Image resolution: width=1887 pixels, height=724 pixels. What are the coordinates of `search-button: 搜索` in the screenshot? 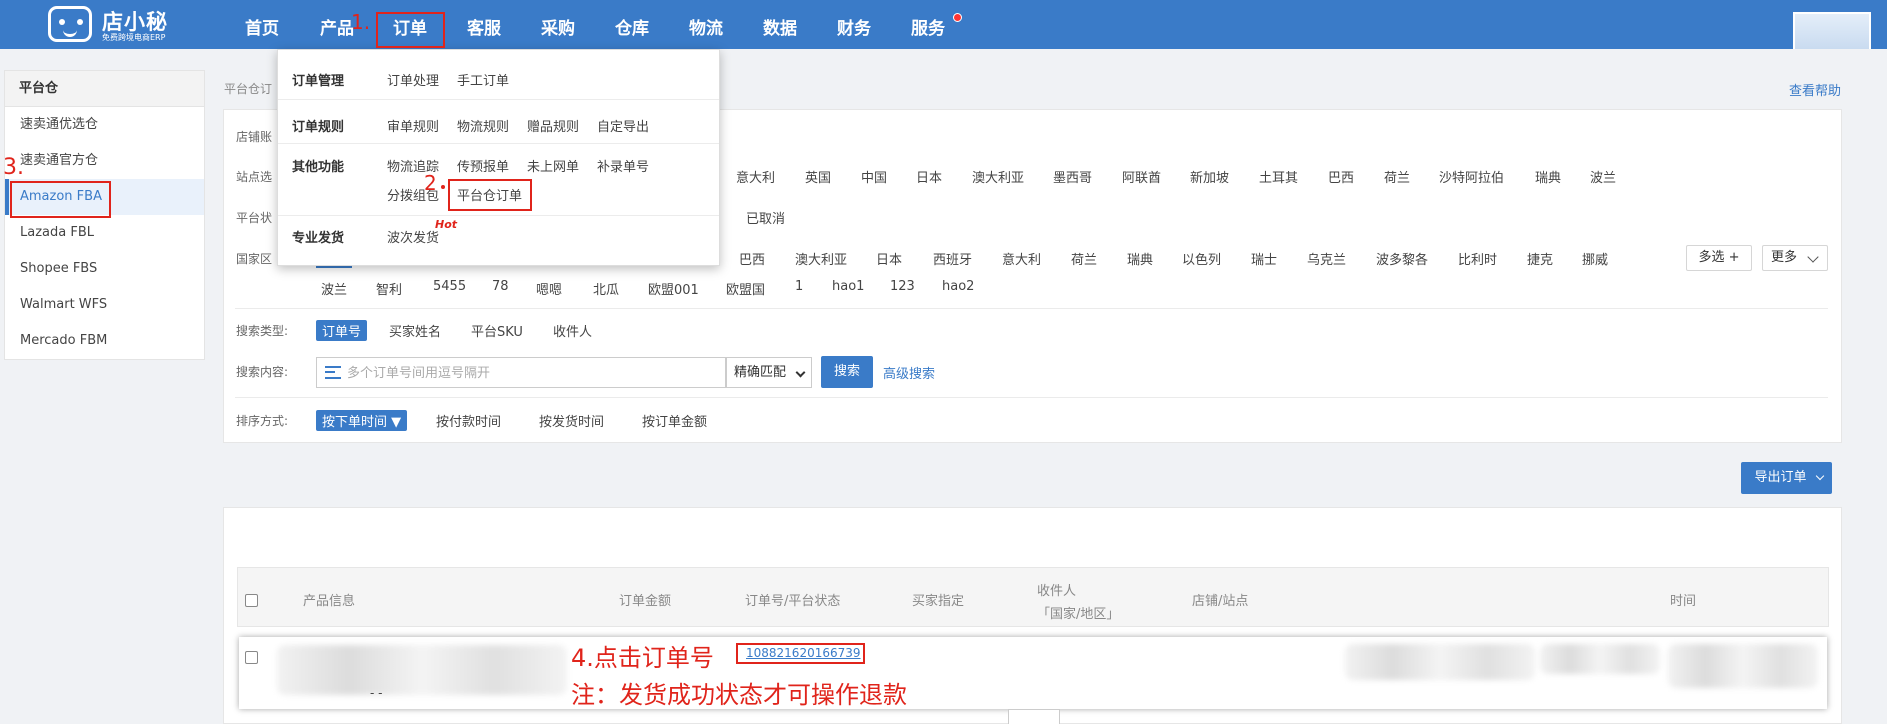 It's located at (847, 372).